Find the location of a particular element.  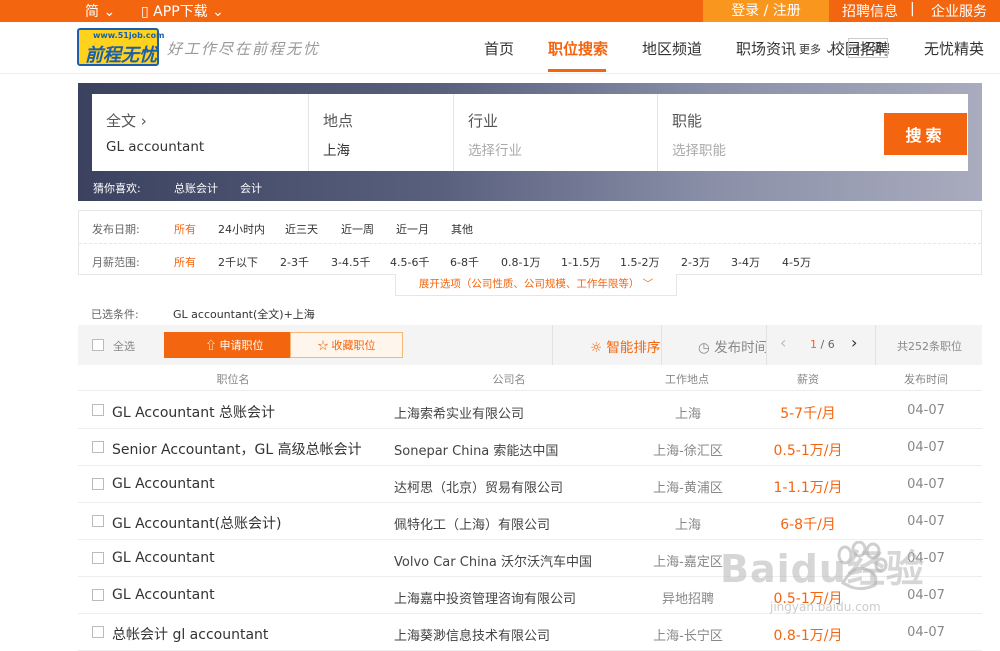

industry-select: 选择行业 is located at coordinates (495, 149).